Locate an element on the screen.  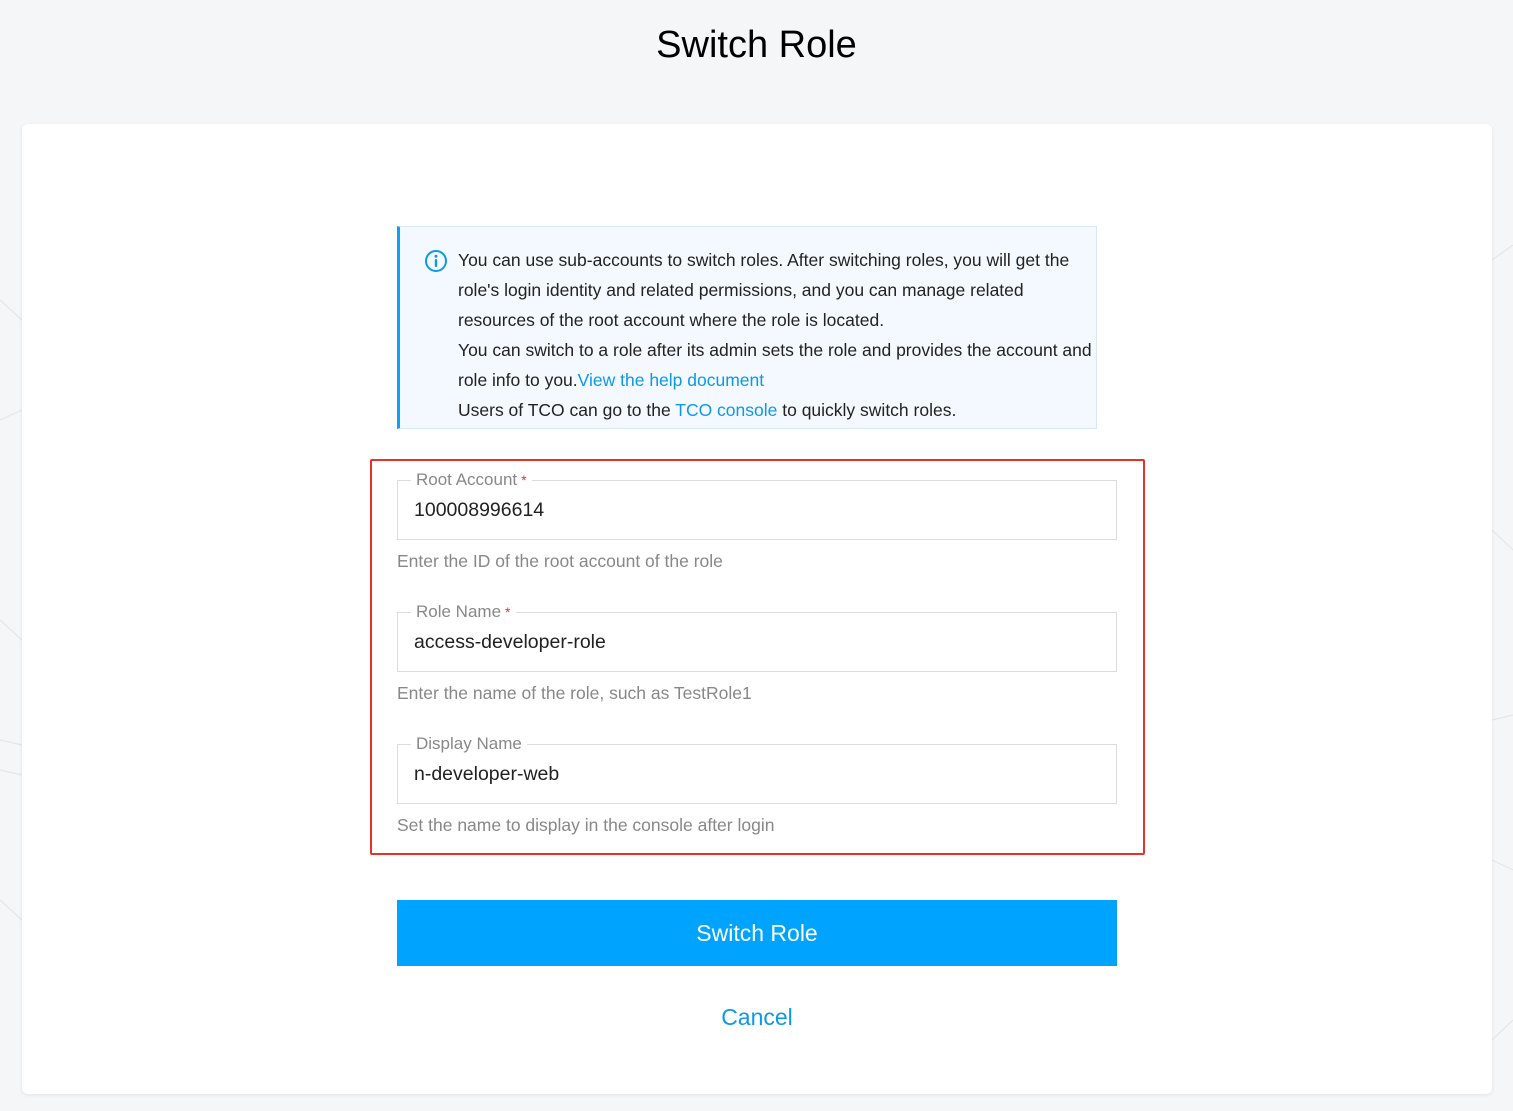
display-name-input-wrapper: Display Name is located at coordinates (757, 768).